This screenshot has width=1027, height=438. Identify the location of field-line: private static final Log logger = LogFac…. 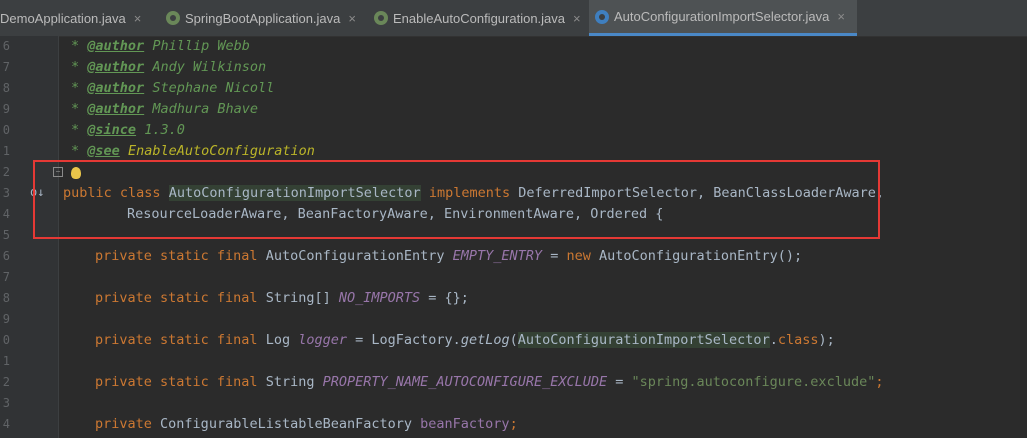
(465, 340).